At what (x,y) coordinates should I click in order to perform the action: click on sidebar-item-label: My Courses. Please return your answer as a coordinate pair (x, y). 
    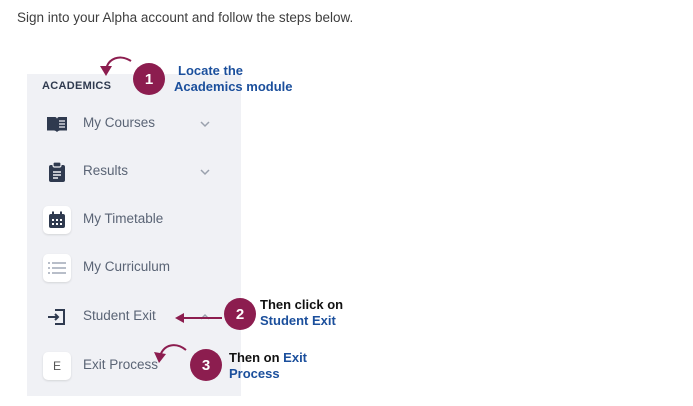
    Looking at the image, I should click on (119, 122).